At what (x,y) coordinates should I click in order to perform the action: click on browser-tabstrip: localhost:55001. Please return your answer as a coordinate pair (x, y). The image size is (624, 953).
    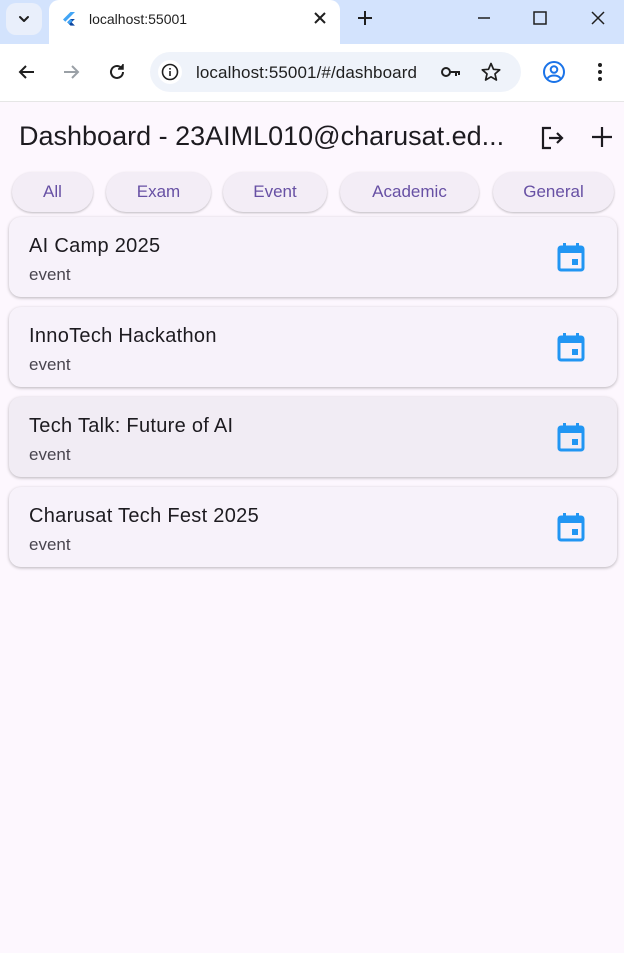
    Looking at the image, I should click on (312, 22).